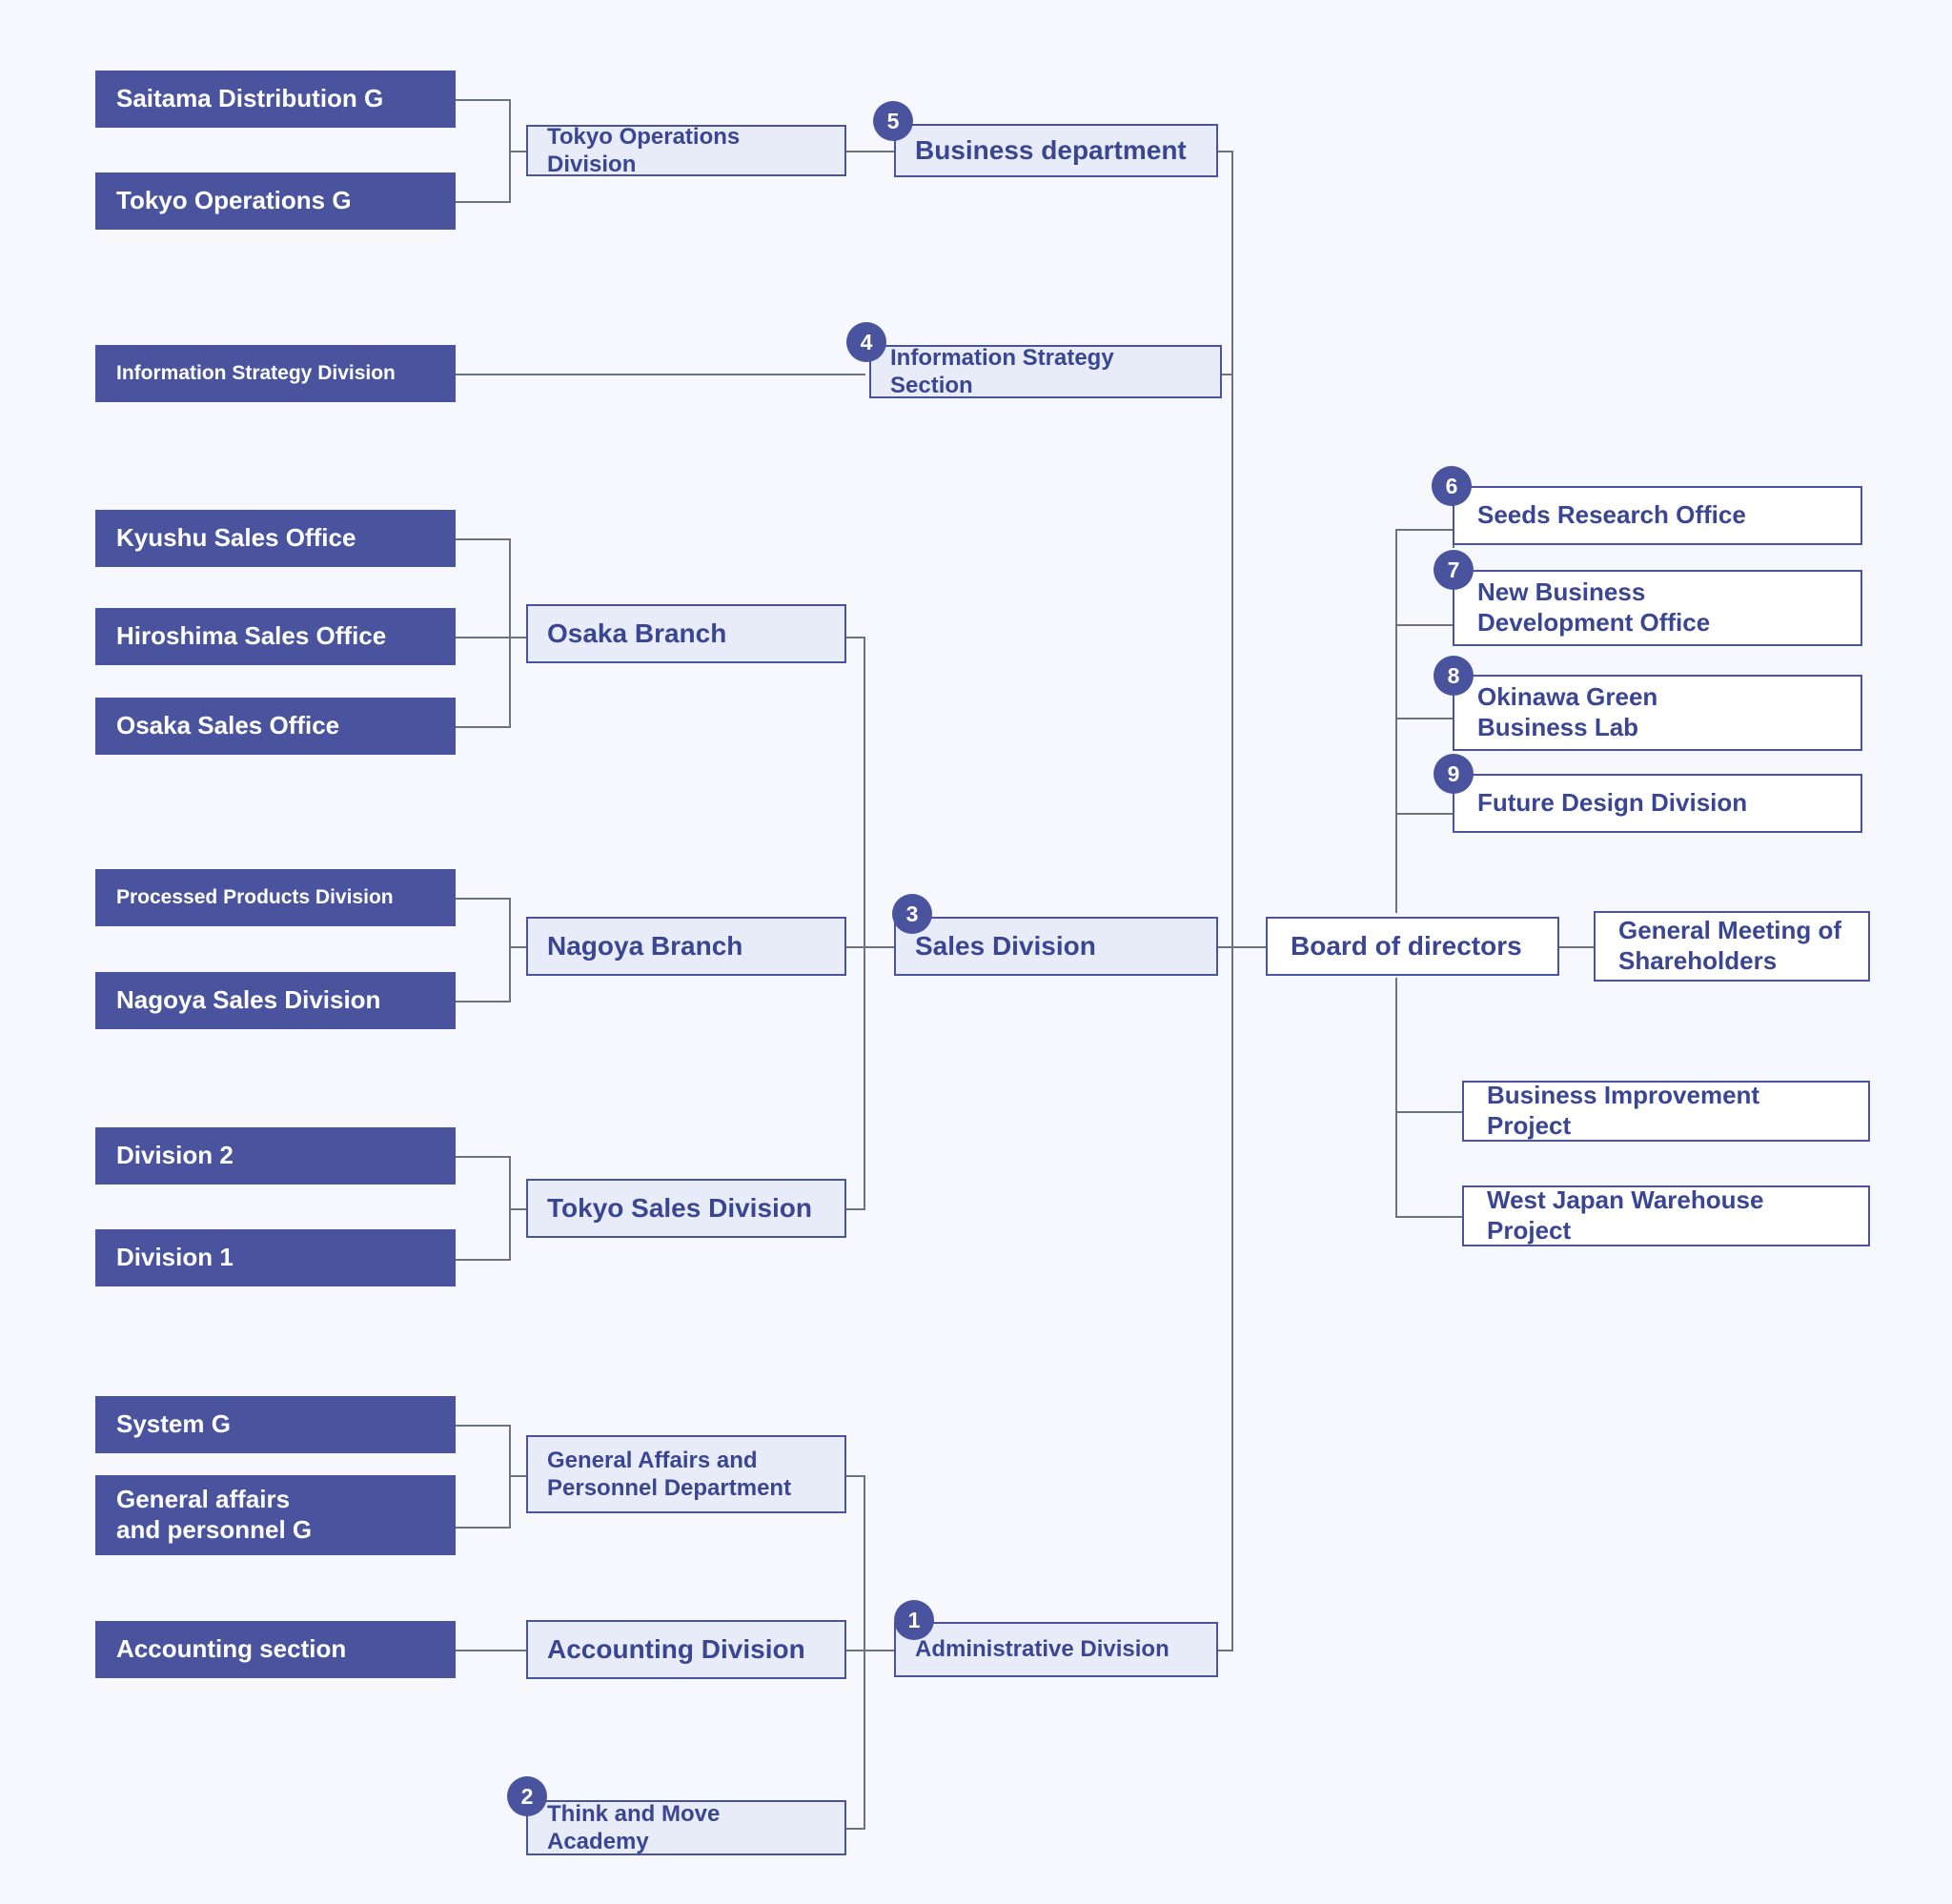 The image size is (1952, 1904). Describe the element at coordinates (1045, 371) in the screenshot. I see `node-information-strategy-section: Information Strategy Section` at that location.